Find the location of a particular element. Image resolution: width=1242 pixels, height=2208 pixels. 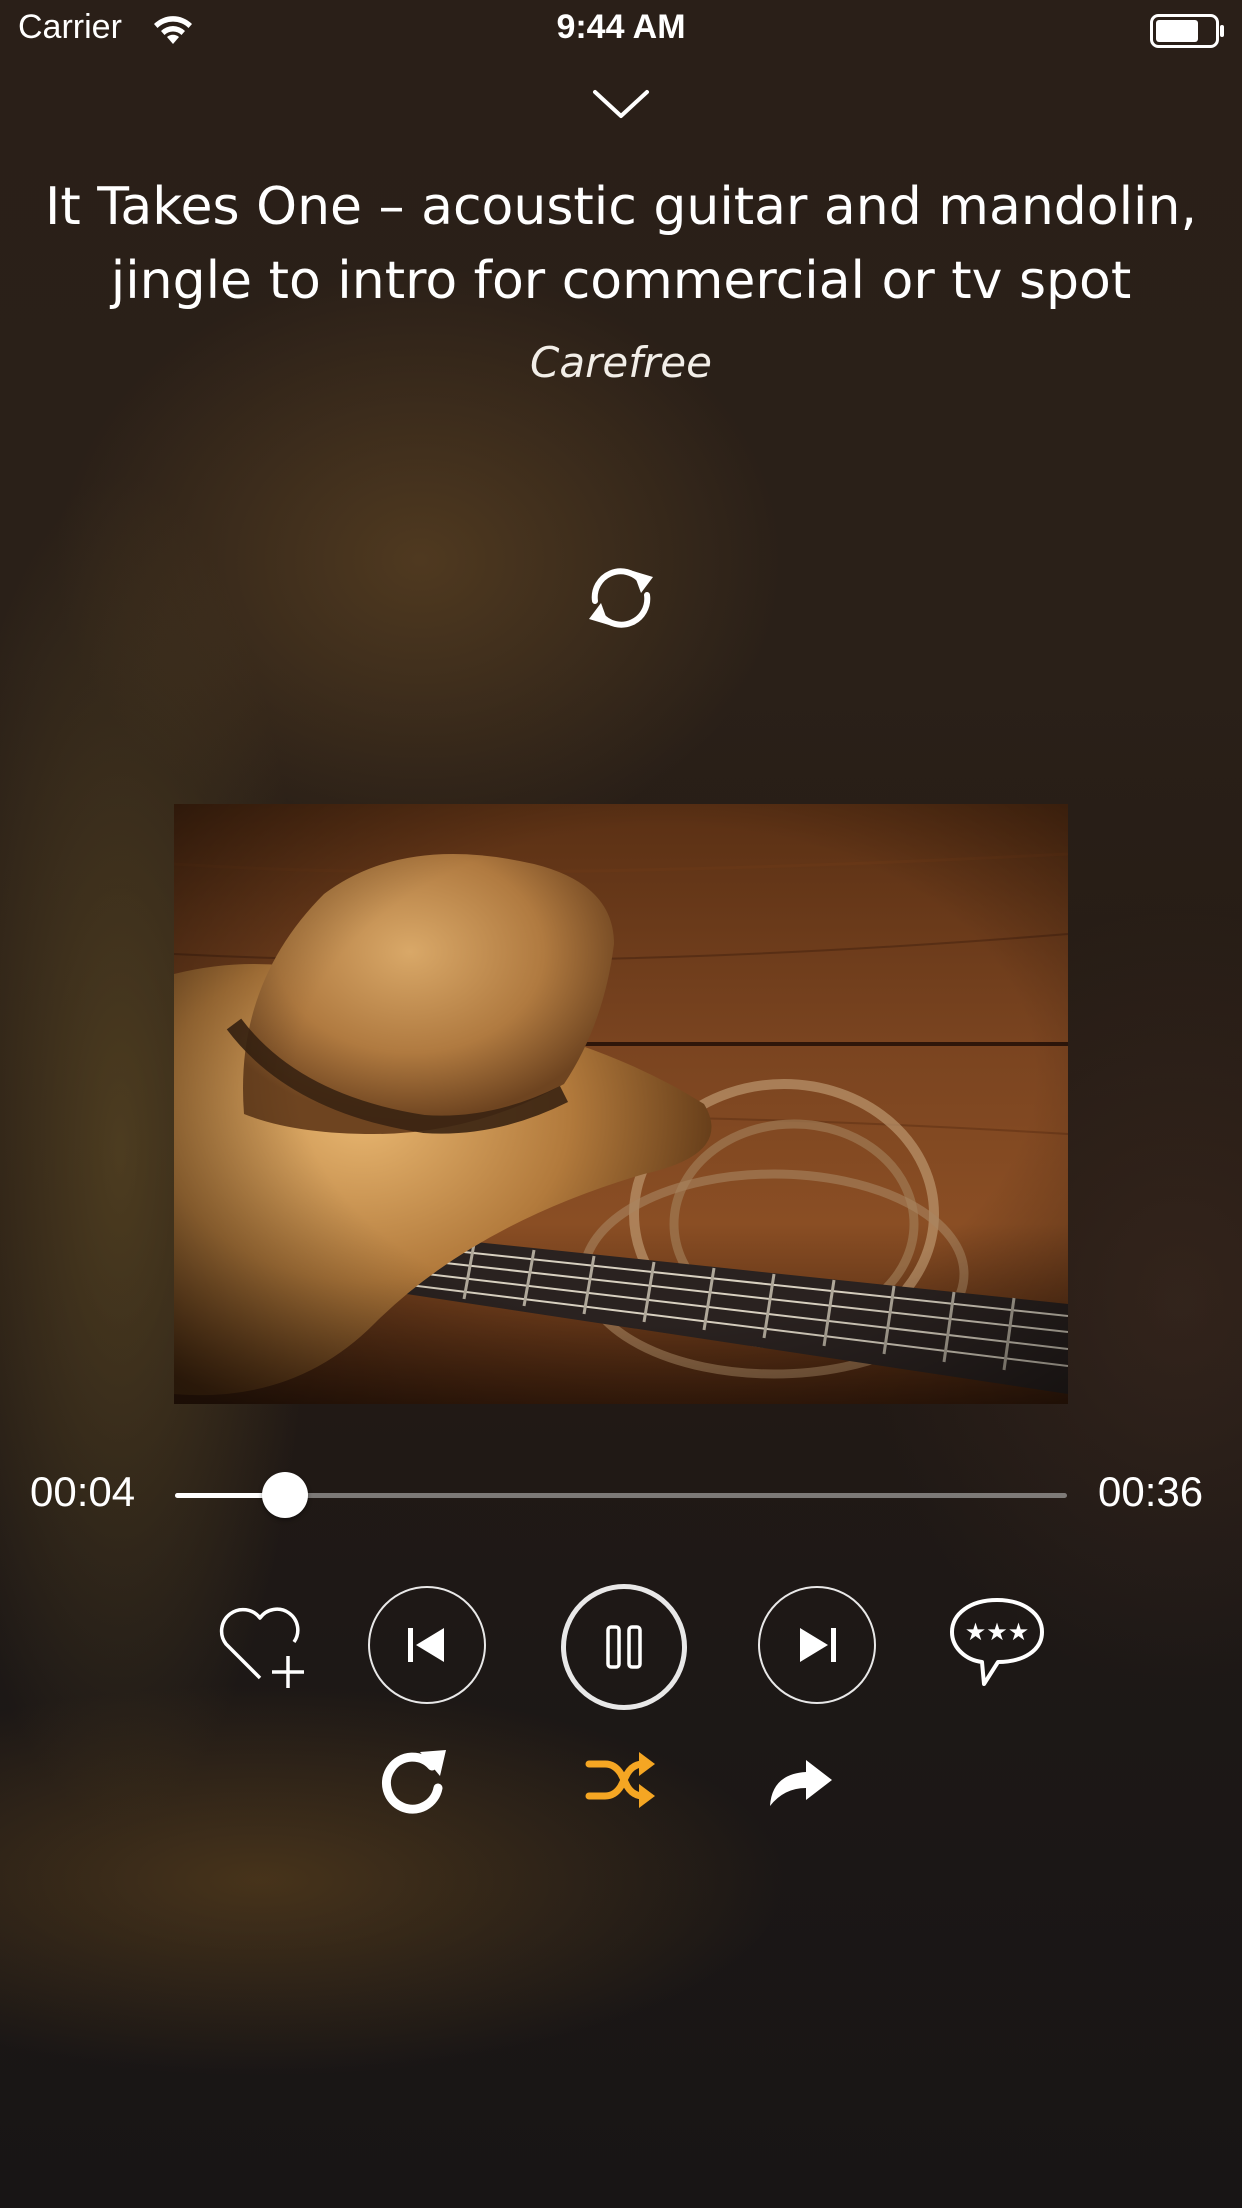

skip-next-icon is located at coordinates (818, 1645).